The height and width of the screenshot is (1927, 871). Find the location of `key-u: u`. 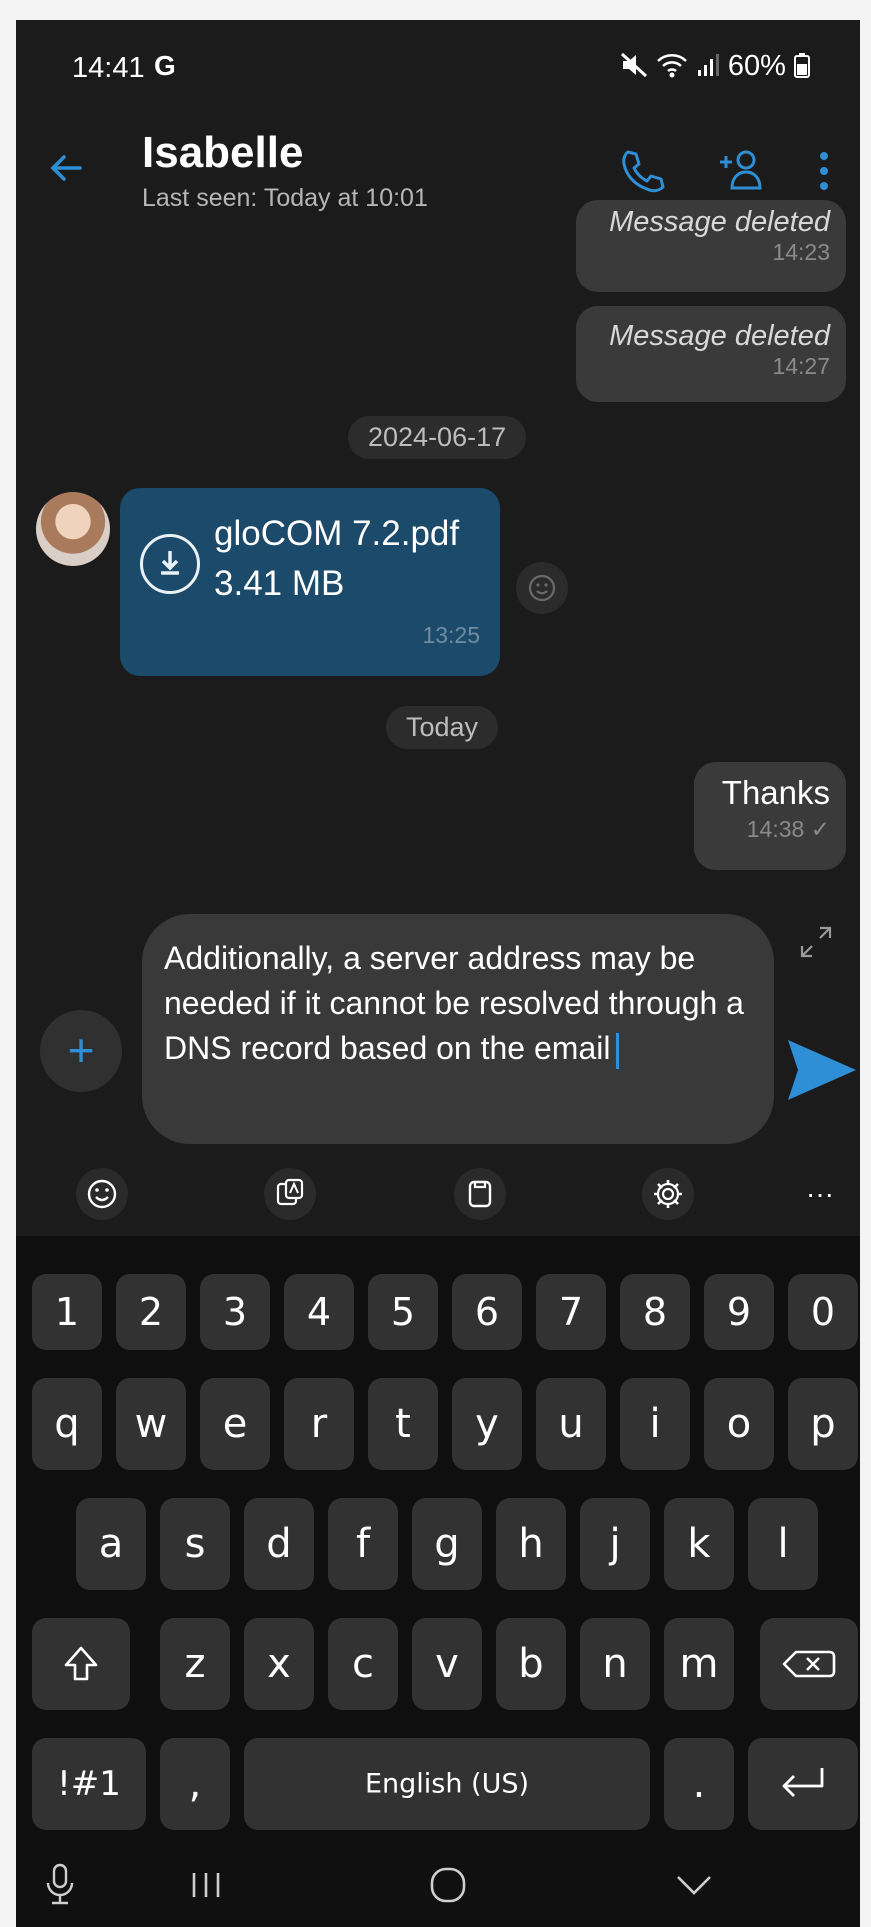

key-u: u is located at coordinates (571, 1424).